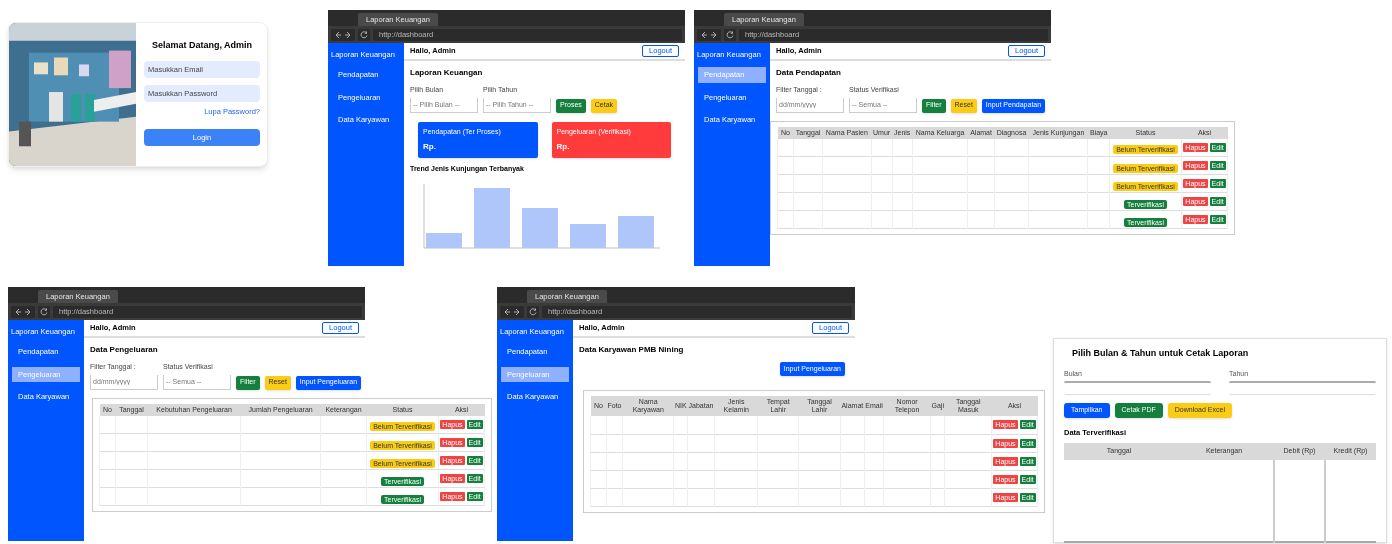 Image resolution: width=1392 pixels, height=544 pixels. I want to click on page-title: Data Pengeluaran, so click(124, 350).